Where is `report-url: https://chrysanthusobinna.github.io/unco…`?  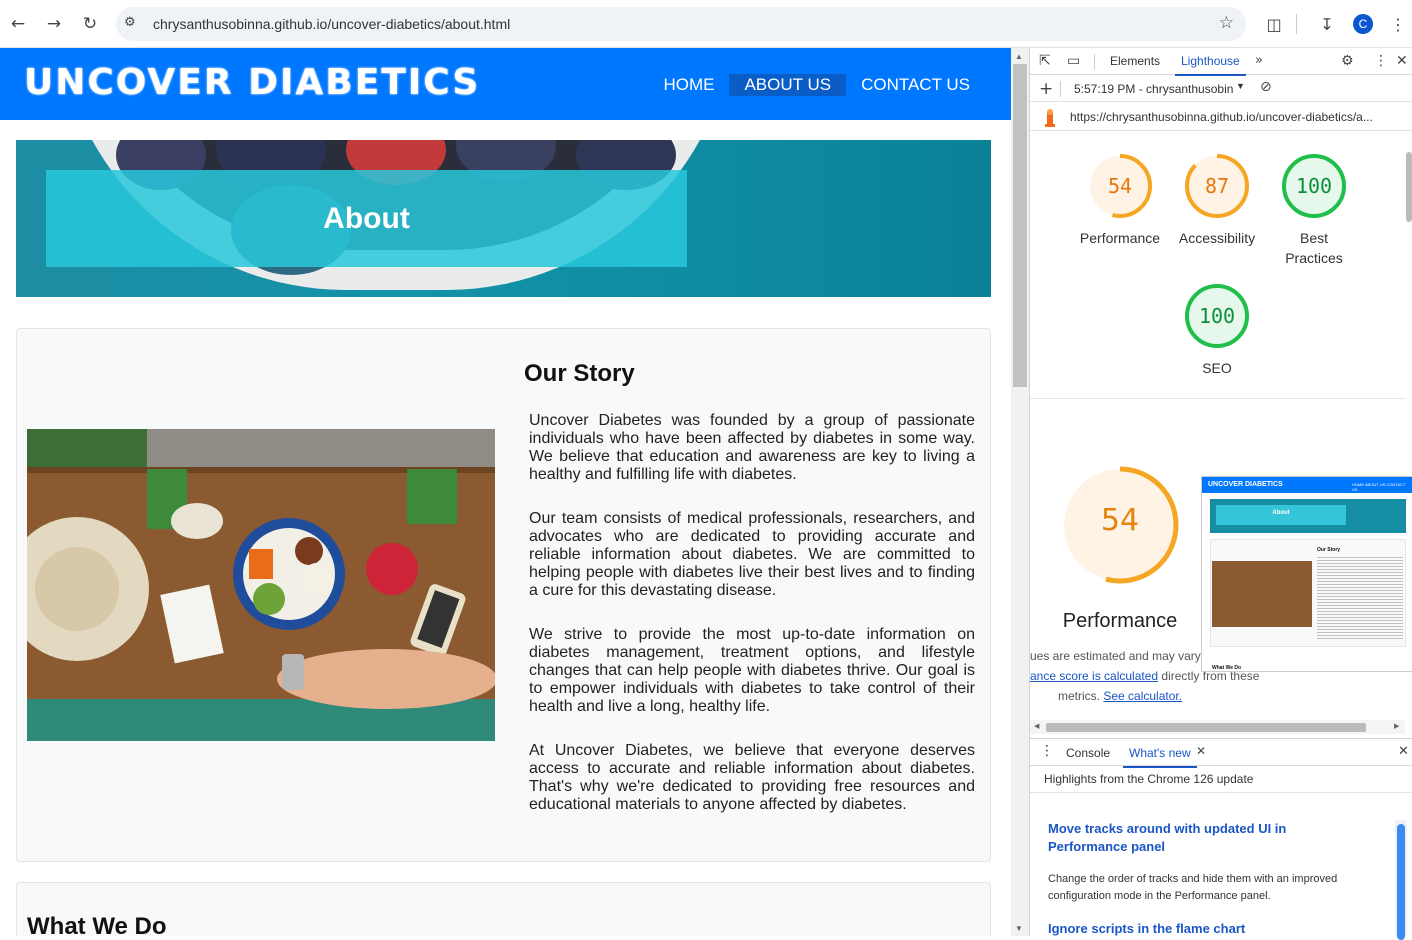 report-url: https://chrysanthusobinna.github.io/unco… is located at coordinates (1225, 117).